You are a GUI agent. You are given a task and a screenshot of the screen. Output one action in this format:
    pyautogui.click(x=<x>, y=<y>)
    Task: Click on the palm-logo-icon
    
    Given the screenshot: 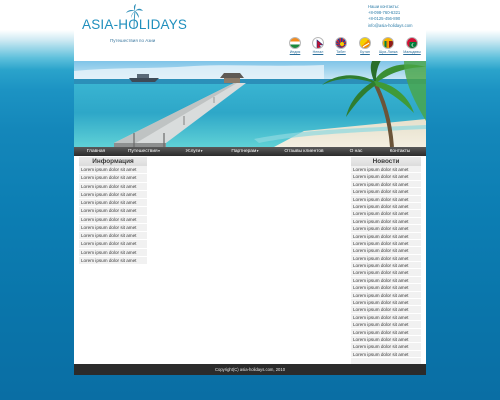 What is the action you would take?
    pyautogui.click(x=134, y=17)
    